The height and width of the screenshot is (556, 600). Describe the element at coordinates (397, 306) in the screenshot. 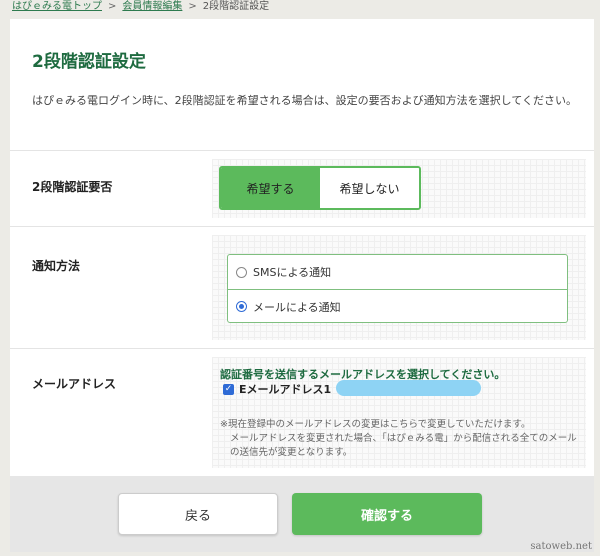

I see `notify-option-mail: メールによる通知` at that location.